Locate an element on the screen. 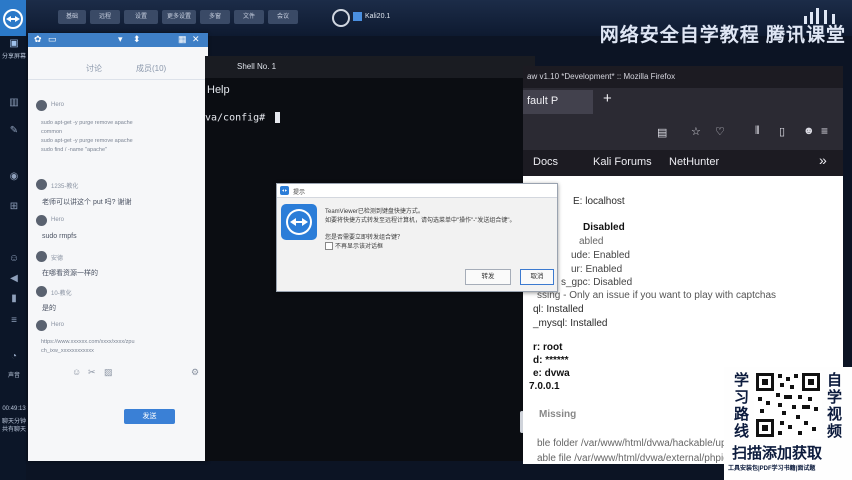 The height and width of the screenshot is (480, 852). message-author: 1235-教化 is located at coordinates (65, 187).